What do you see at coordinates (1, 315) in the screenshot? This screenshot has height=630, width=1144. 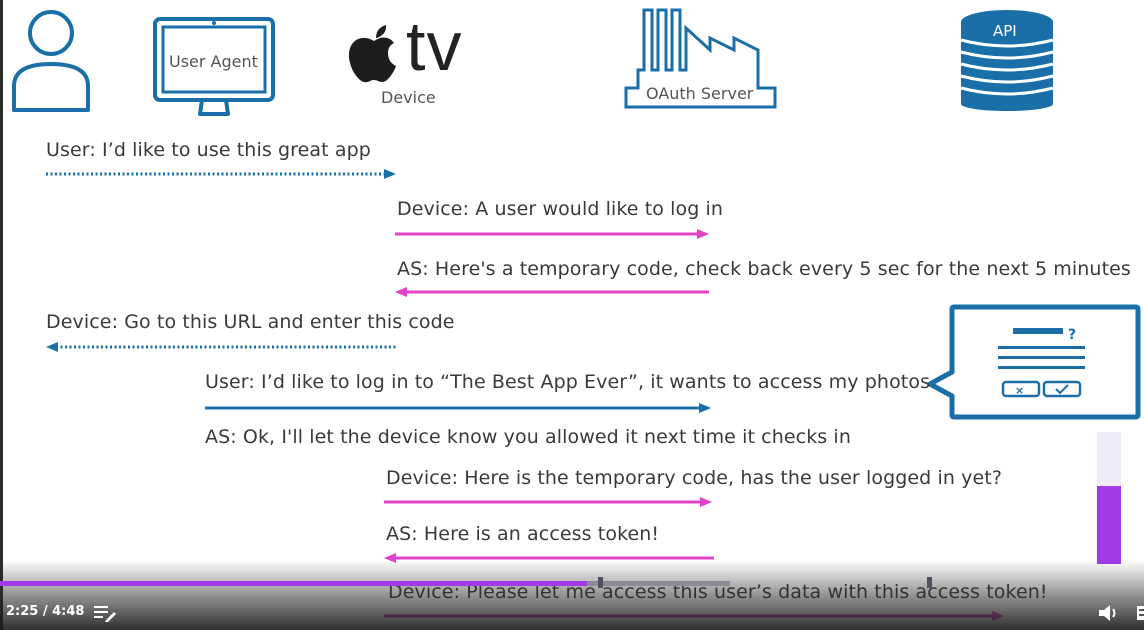 I see `video-left-border` at bounding box center [1, 315].